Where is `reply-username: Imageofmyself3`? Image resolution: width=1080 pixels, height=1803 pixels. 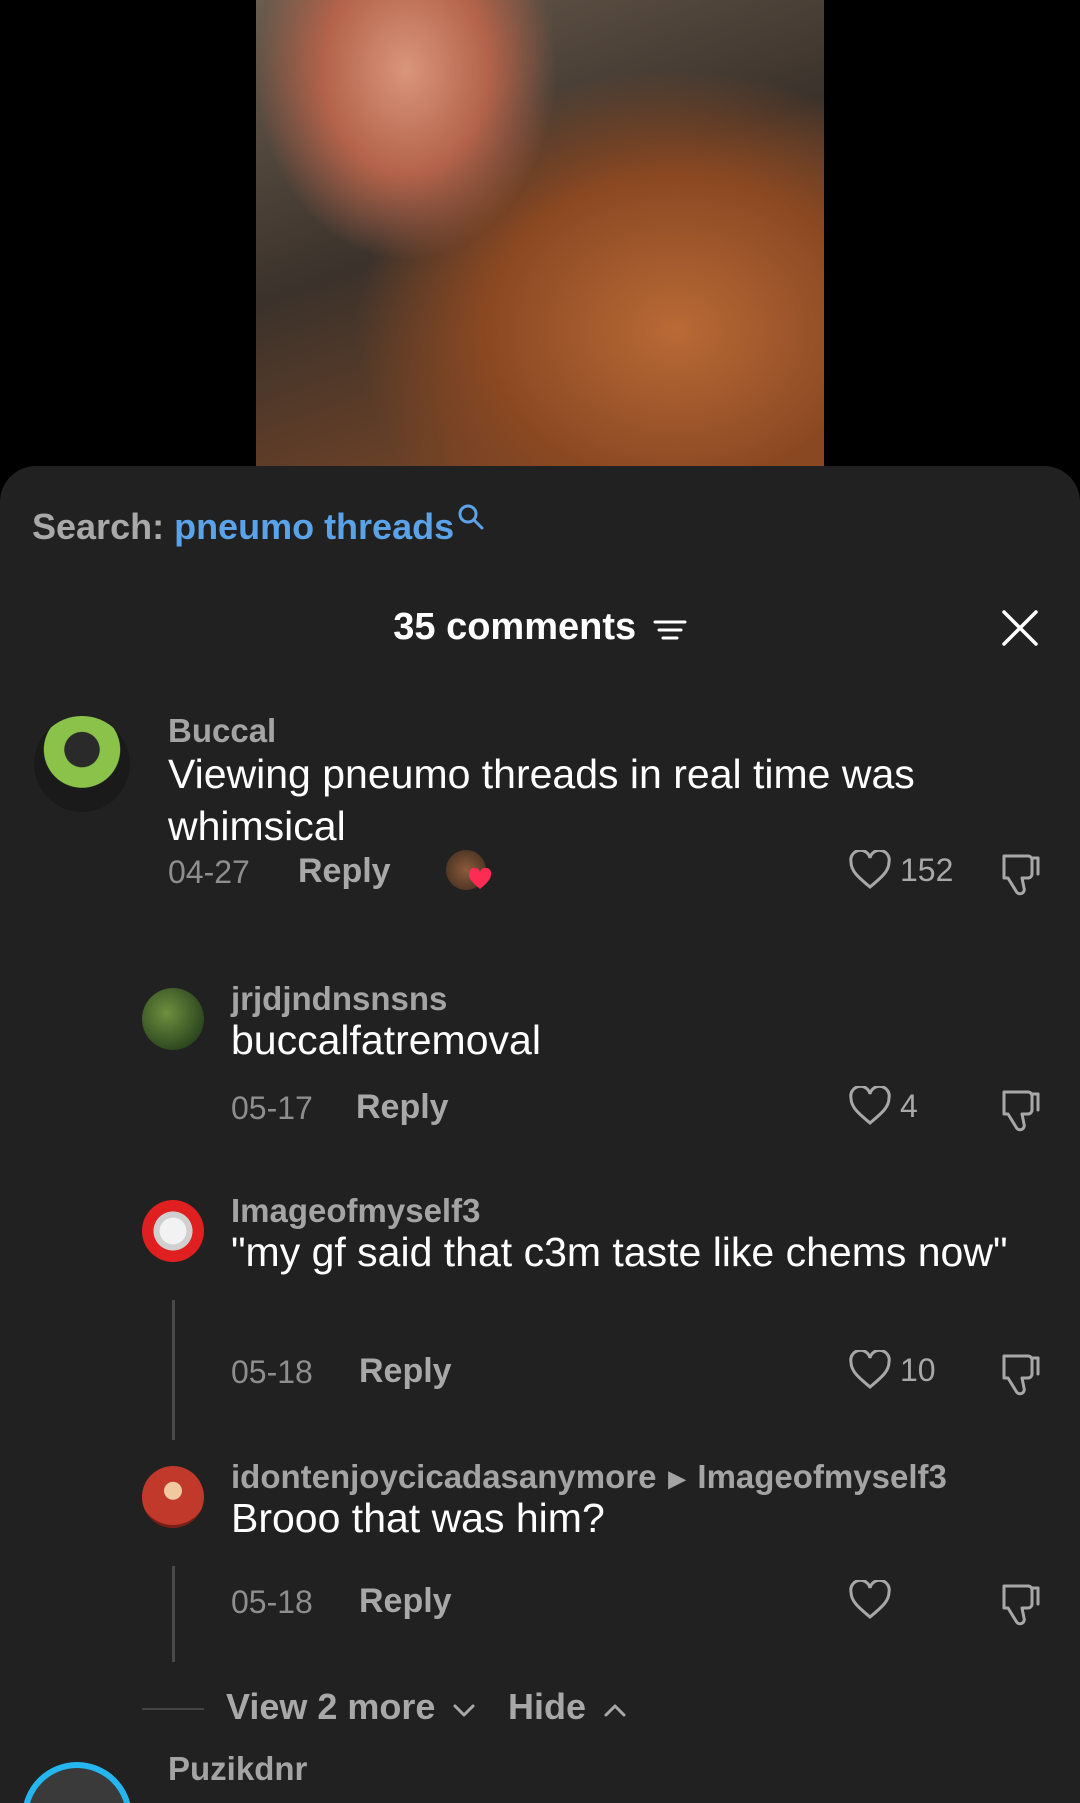 reply-username: Imageofmyself3 is located at coordinates (355, 1211).